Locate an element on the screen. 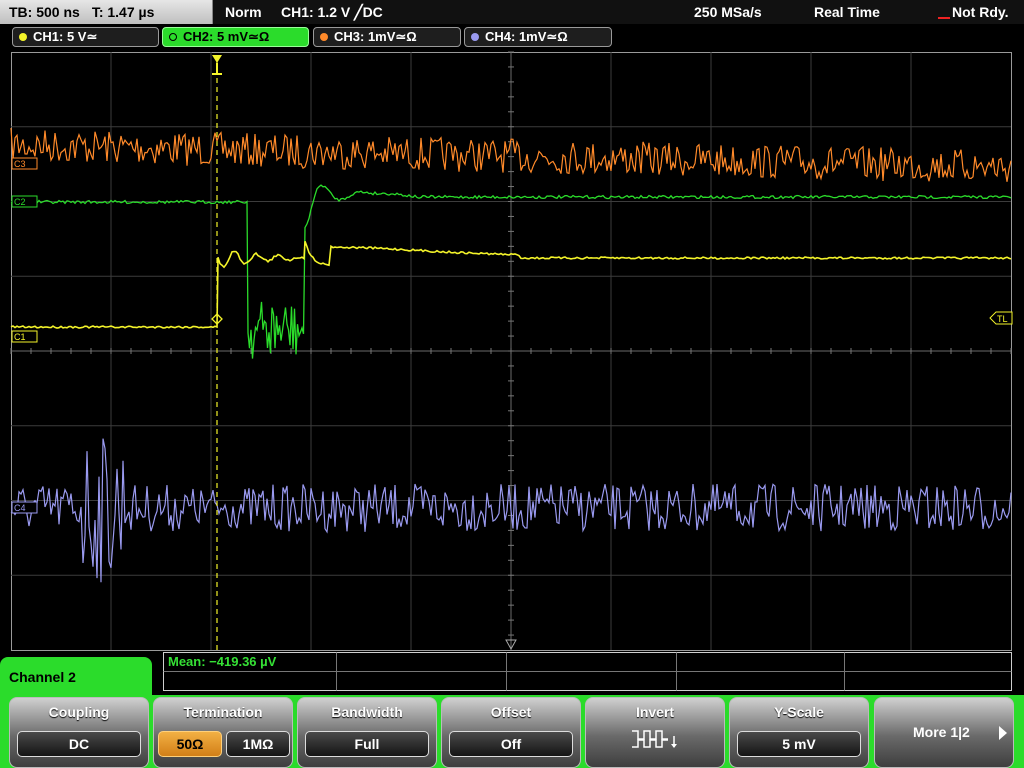 The image size is (1024, 768). ch2-marker-label: C2 is located at coordinates (20, 202).